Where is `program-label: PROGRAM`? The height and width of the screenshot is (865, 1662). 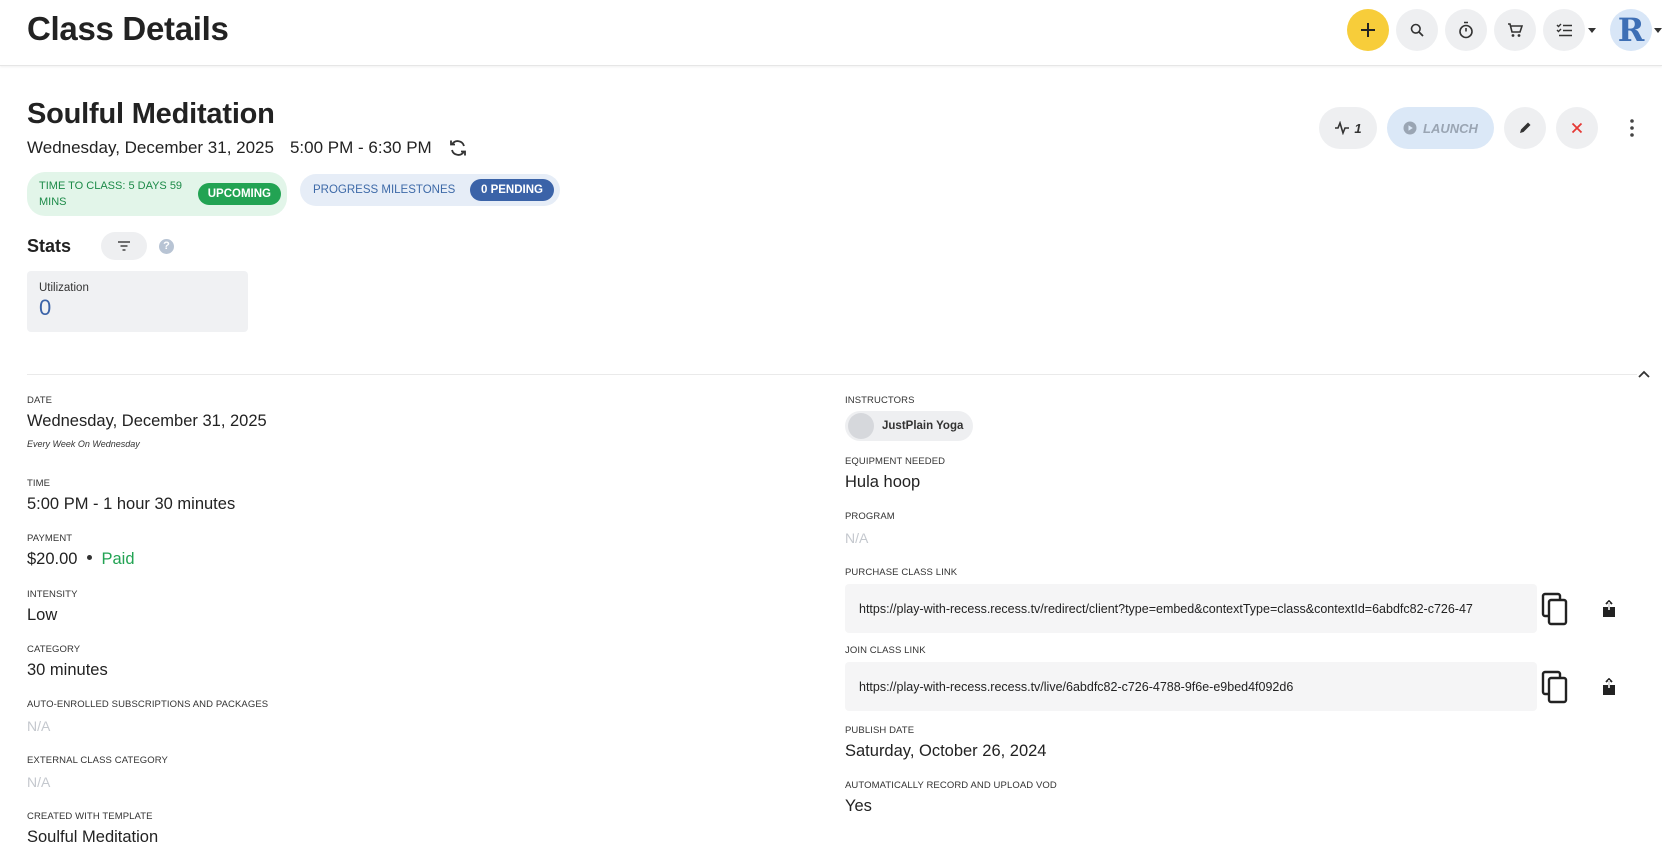
program-label: PROGRAM is located at coordinates (870, 516).